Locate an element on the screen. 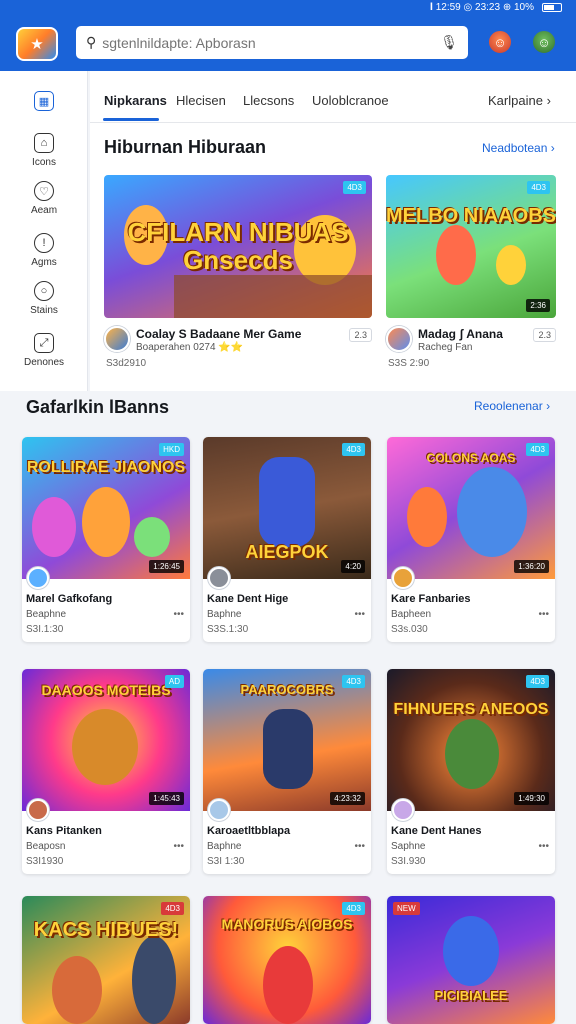 This screenshot has height=1024, width=576. card-subtitle: Bapheen is located at coordinates (411, 614).